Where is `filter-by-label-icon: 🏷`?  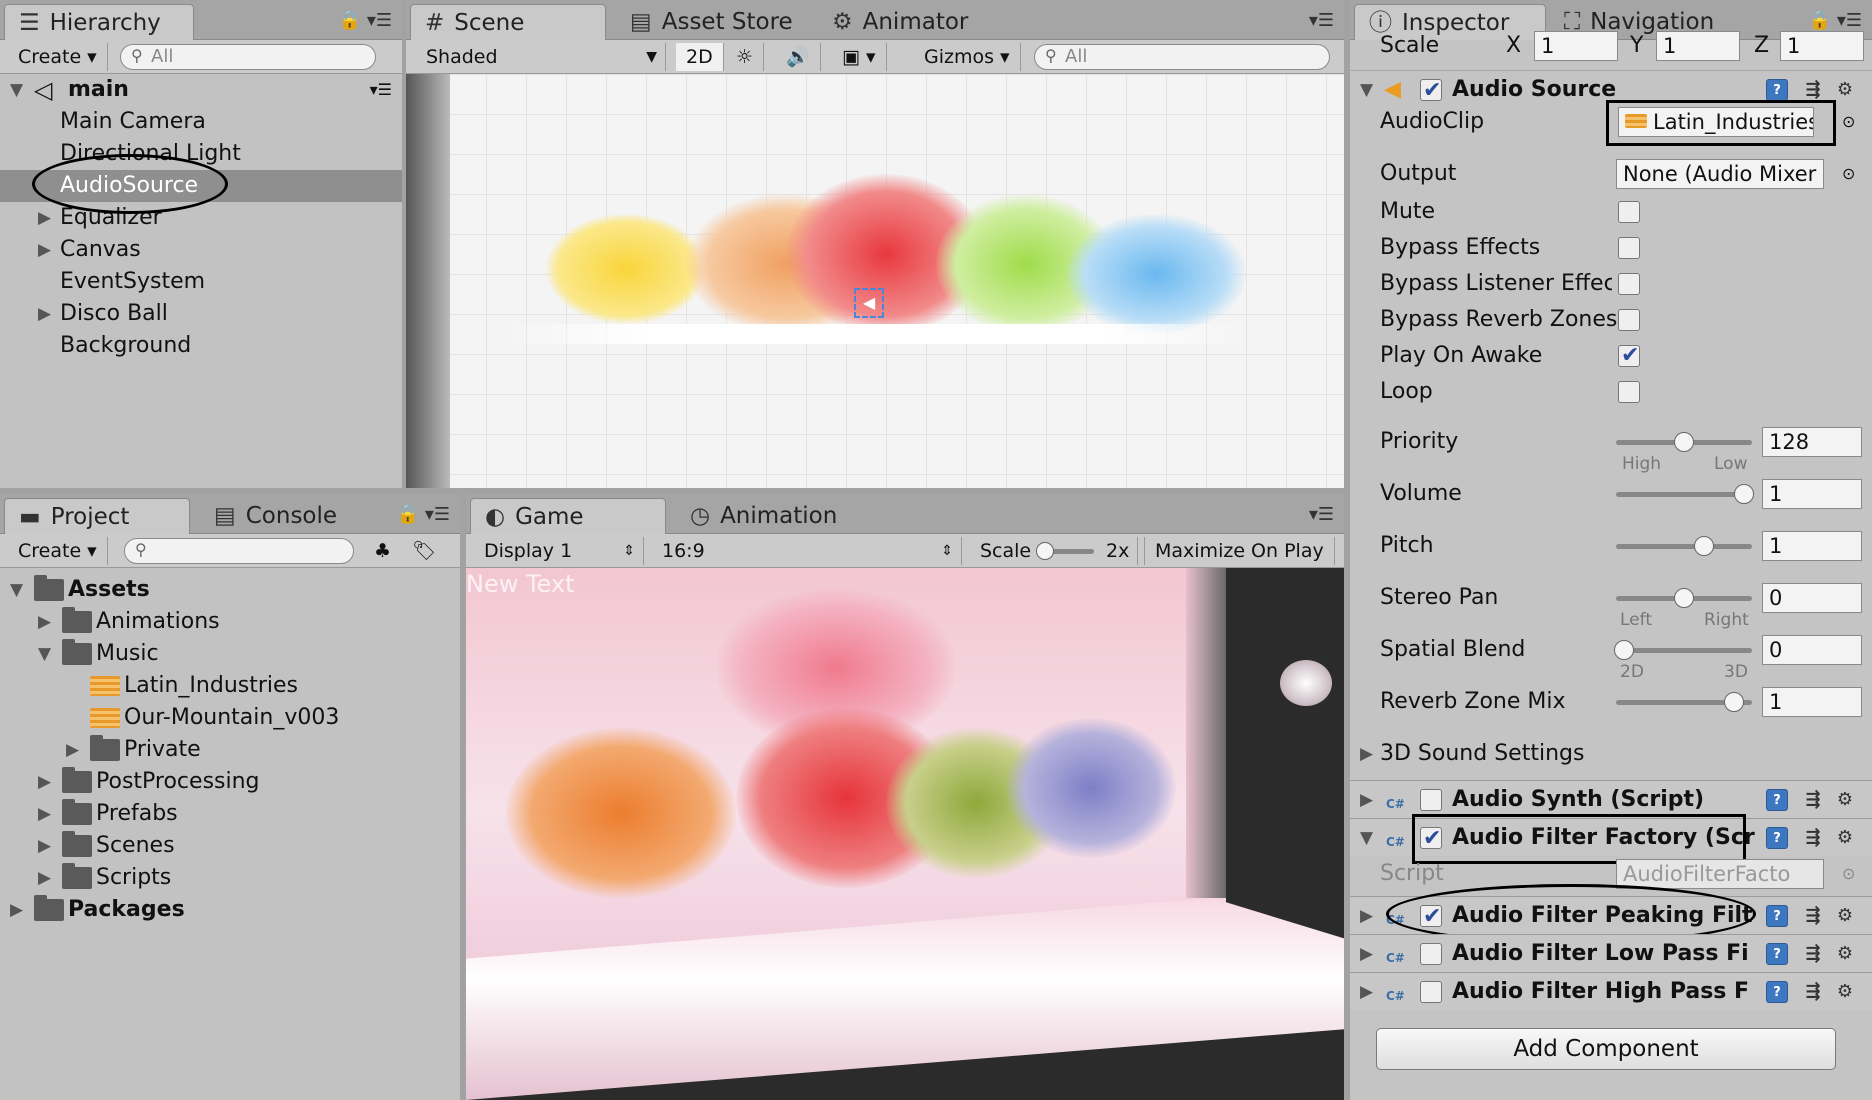
filter-by-label-icon: 🏷 is located at coordinates (424, 551).